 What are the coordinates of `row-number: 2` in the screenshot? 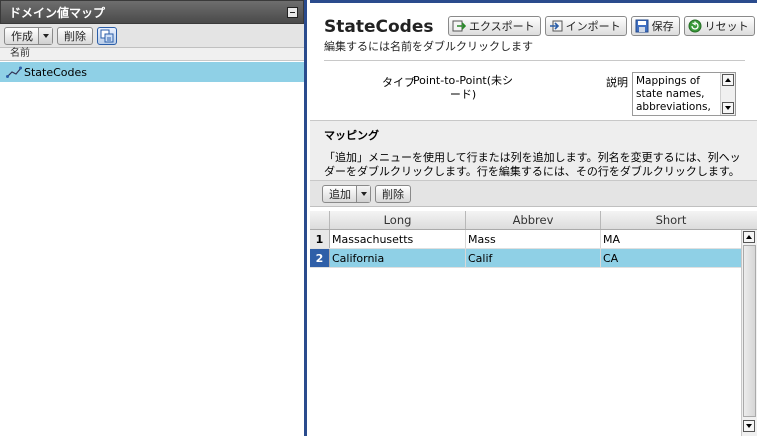 It's located at (320, 258).